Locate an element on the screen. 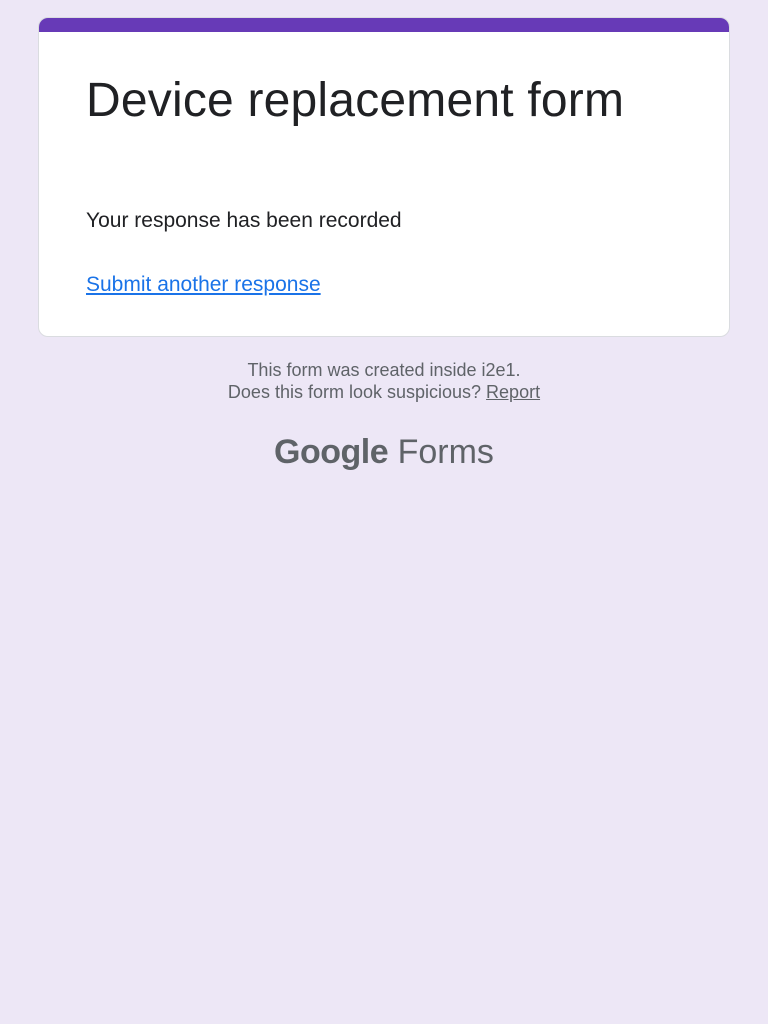  forms-wordmark: Forms is located at coordinates (445, 452).